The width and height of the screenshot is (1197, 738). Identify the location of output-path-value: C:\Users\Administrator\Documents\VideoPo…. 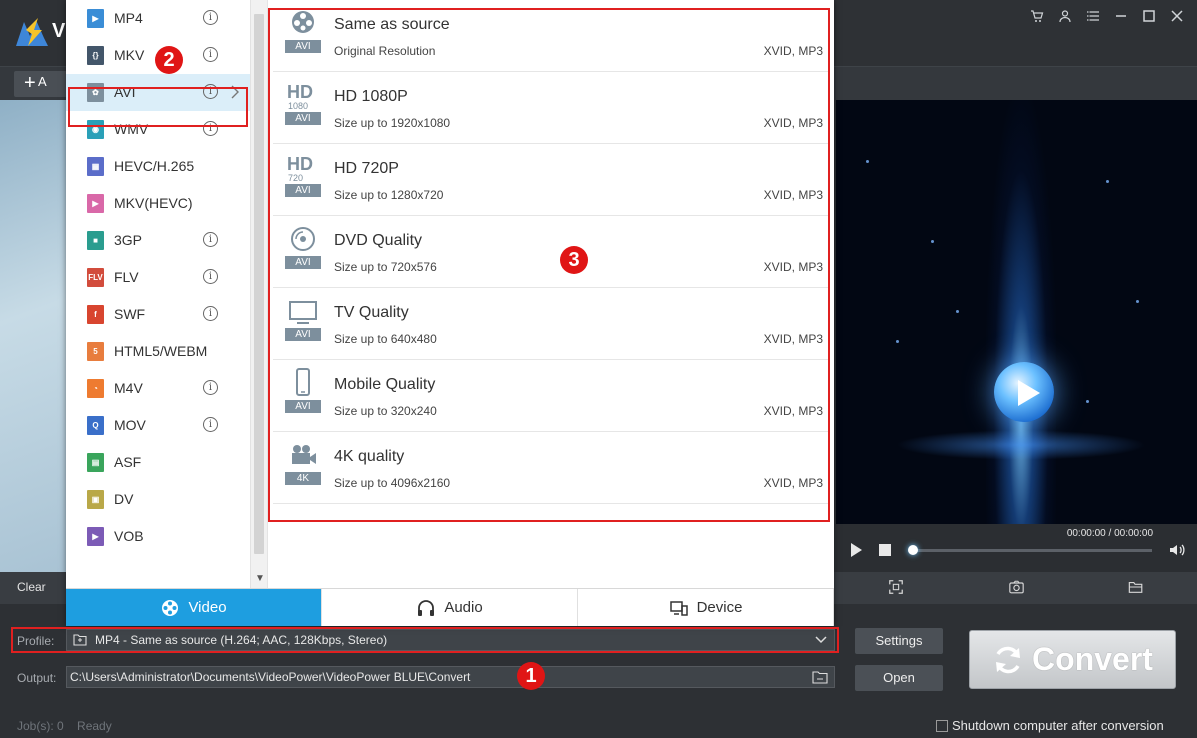
(270, 677).